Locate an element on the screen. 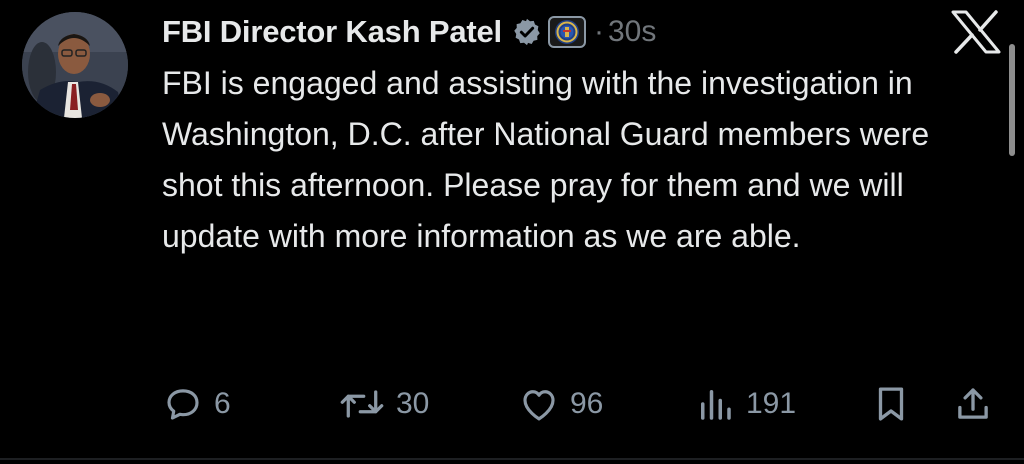 The width and height of the screenshot is (1024, 464). reply-button: 6 is located at coordinates (196, 404).